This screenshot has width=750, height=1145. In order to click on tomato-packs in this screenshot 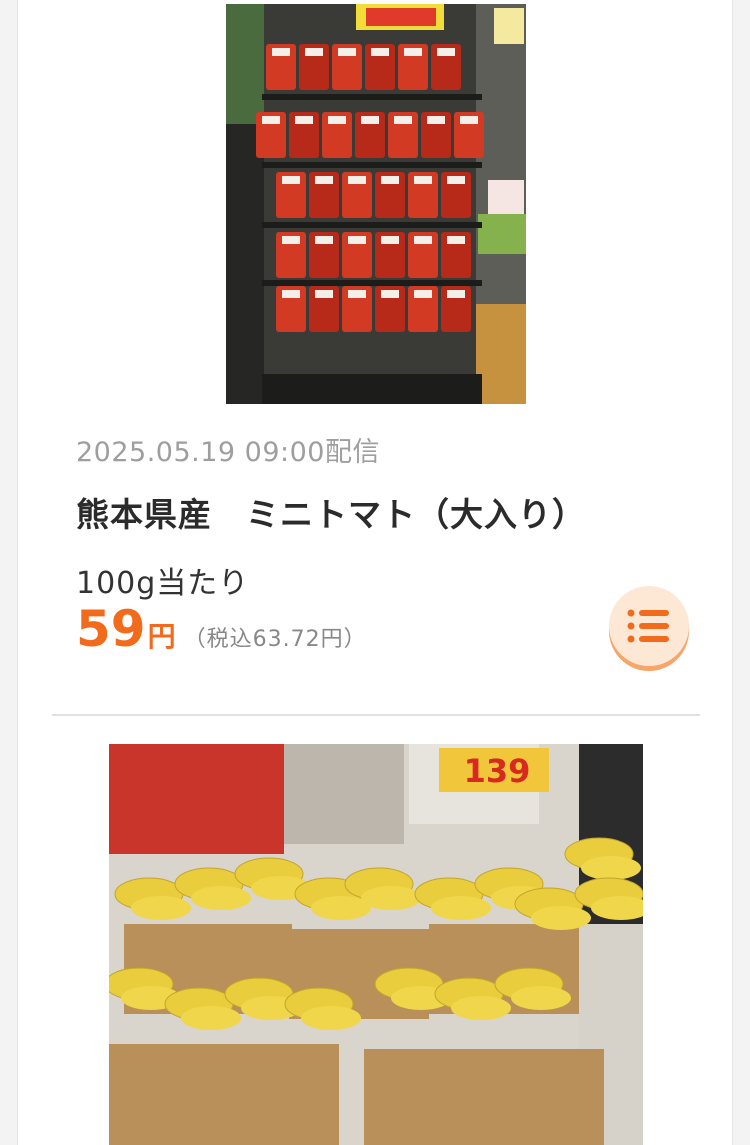, I will do `click(370, 188)`.